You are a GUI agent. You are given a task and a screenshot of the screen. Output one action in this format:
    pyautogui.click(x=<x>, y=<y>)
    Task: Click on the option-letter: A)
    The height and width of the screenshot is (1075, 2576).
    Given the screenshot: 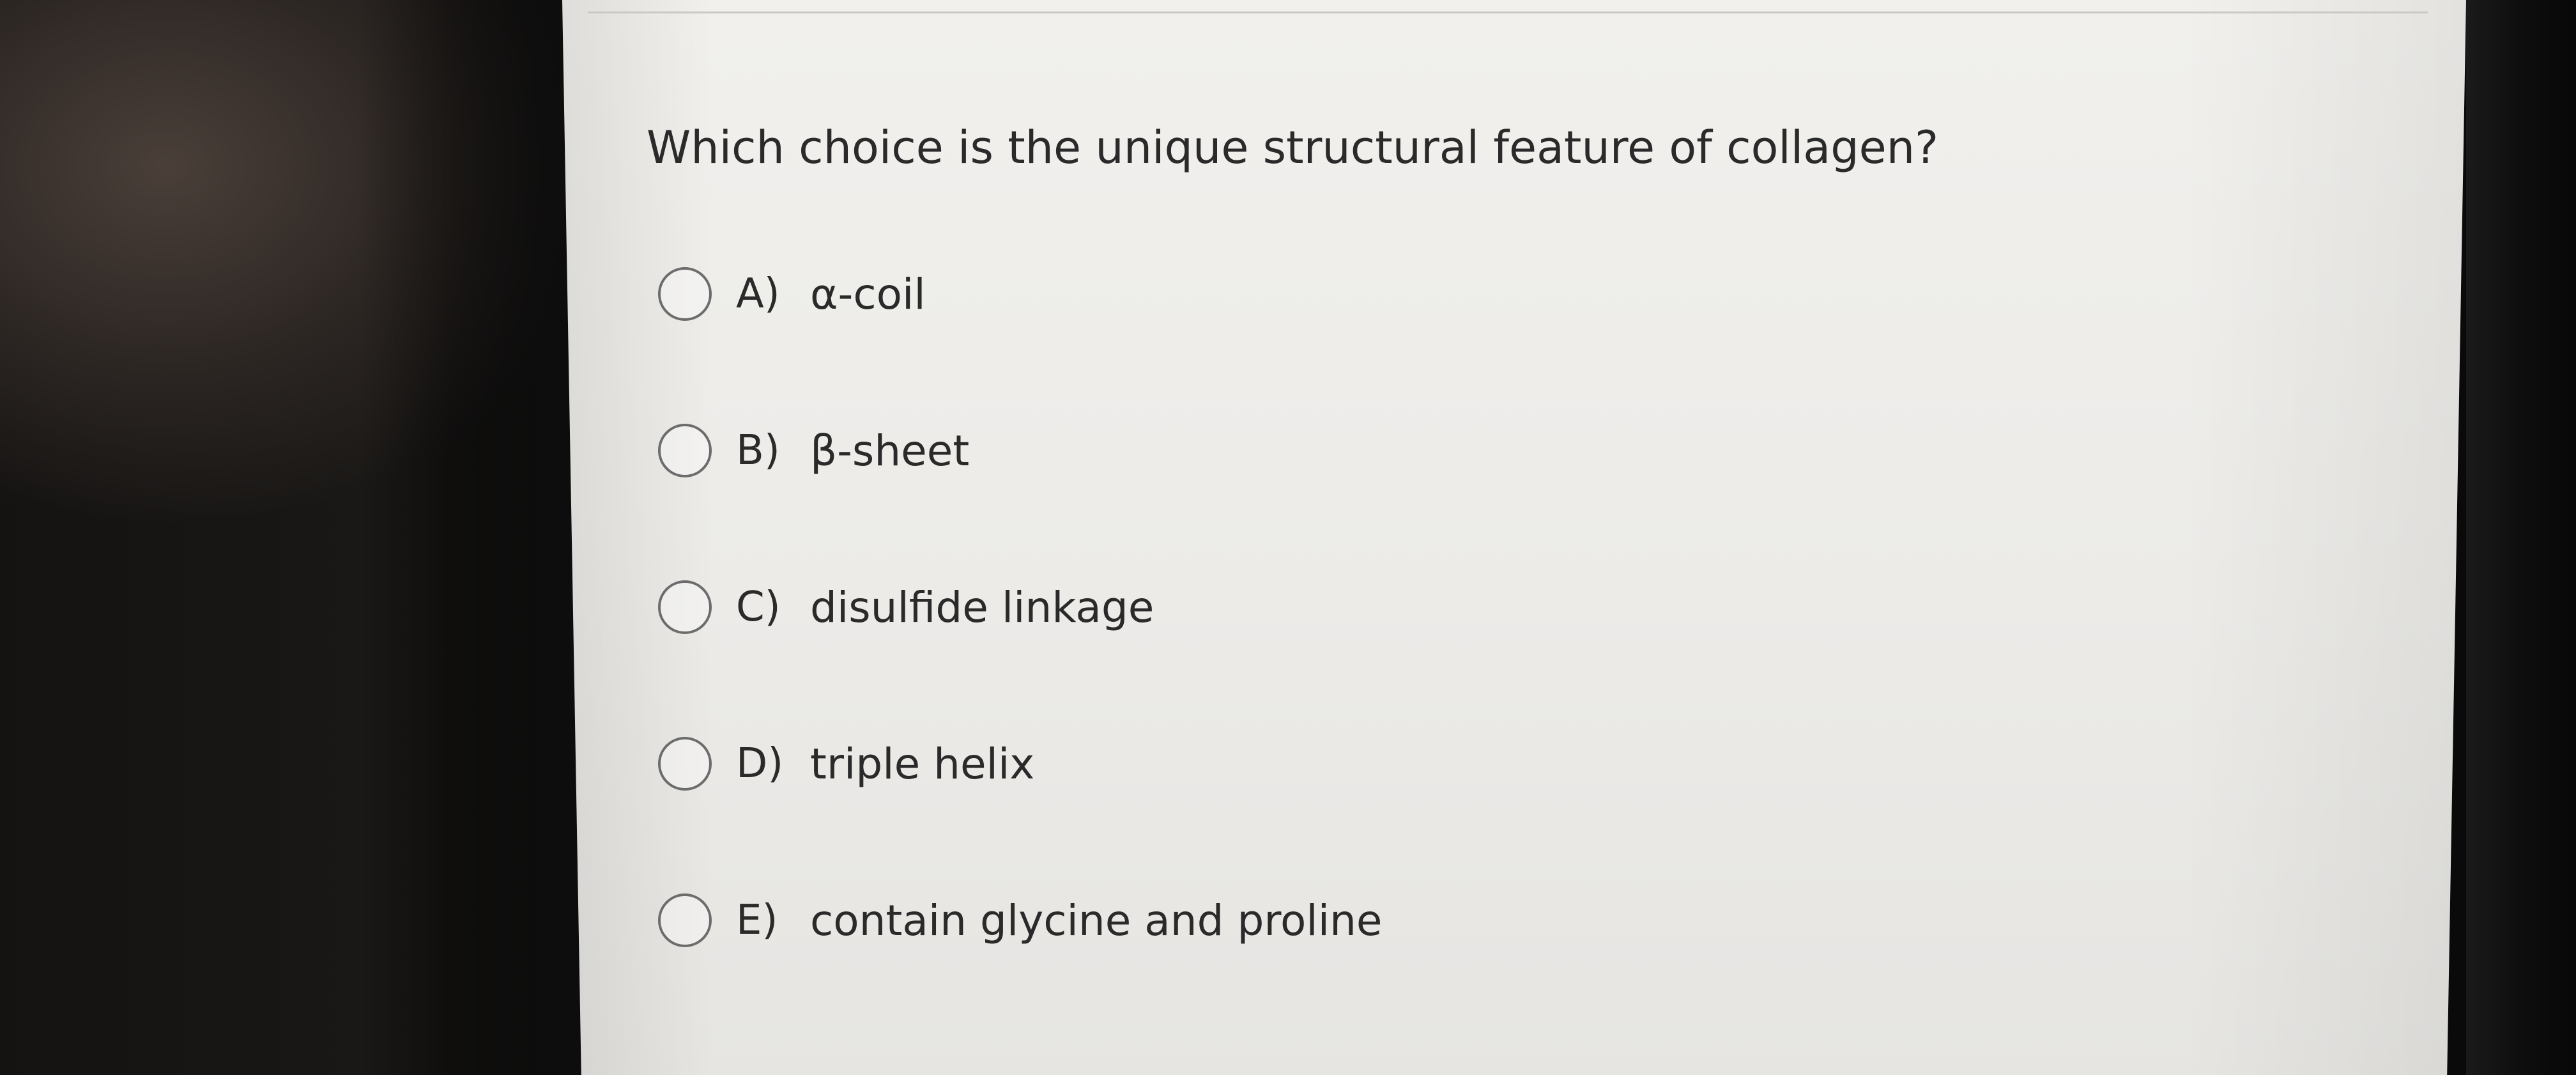 What is the action you would take?
    pyautogui.click(x=758, y=294)
    